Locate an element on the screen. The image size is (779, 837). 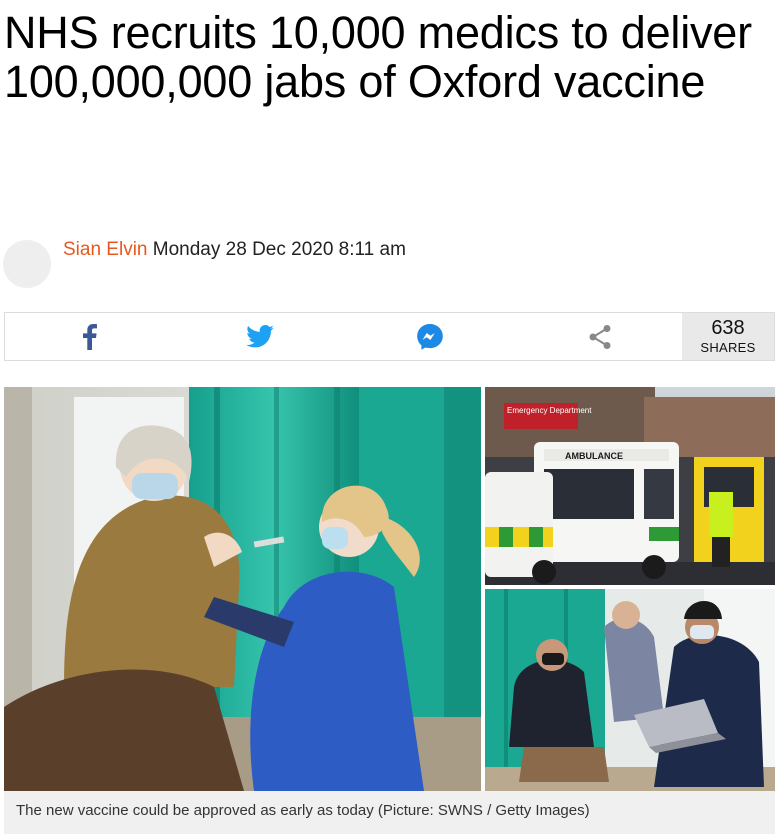
author-avatar is located at coordinates (27, 264).